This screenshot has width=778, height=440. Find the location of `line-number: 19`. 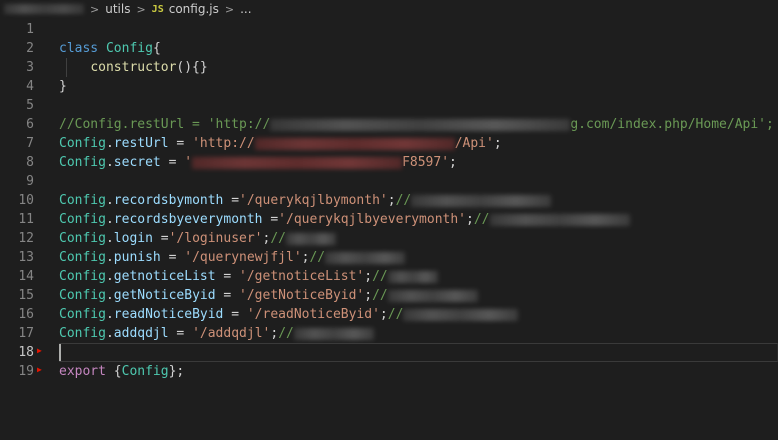

line-number: 19 is located at coordinates (26, 371).